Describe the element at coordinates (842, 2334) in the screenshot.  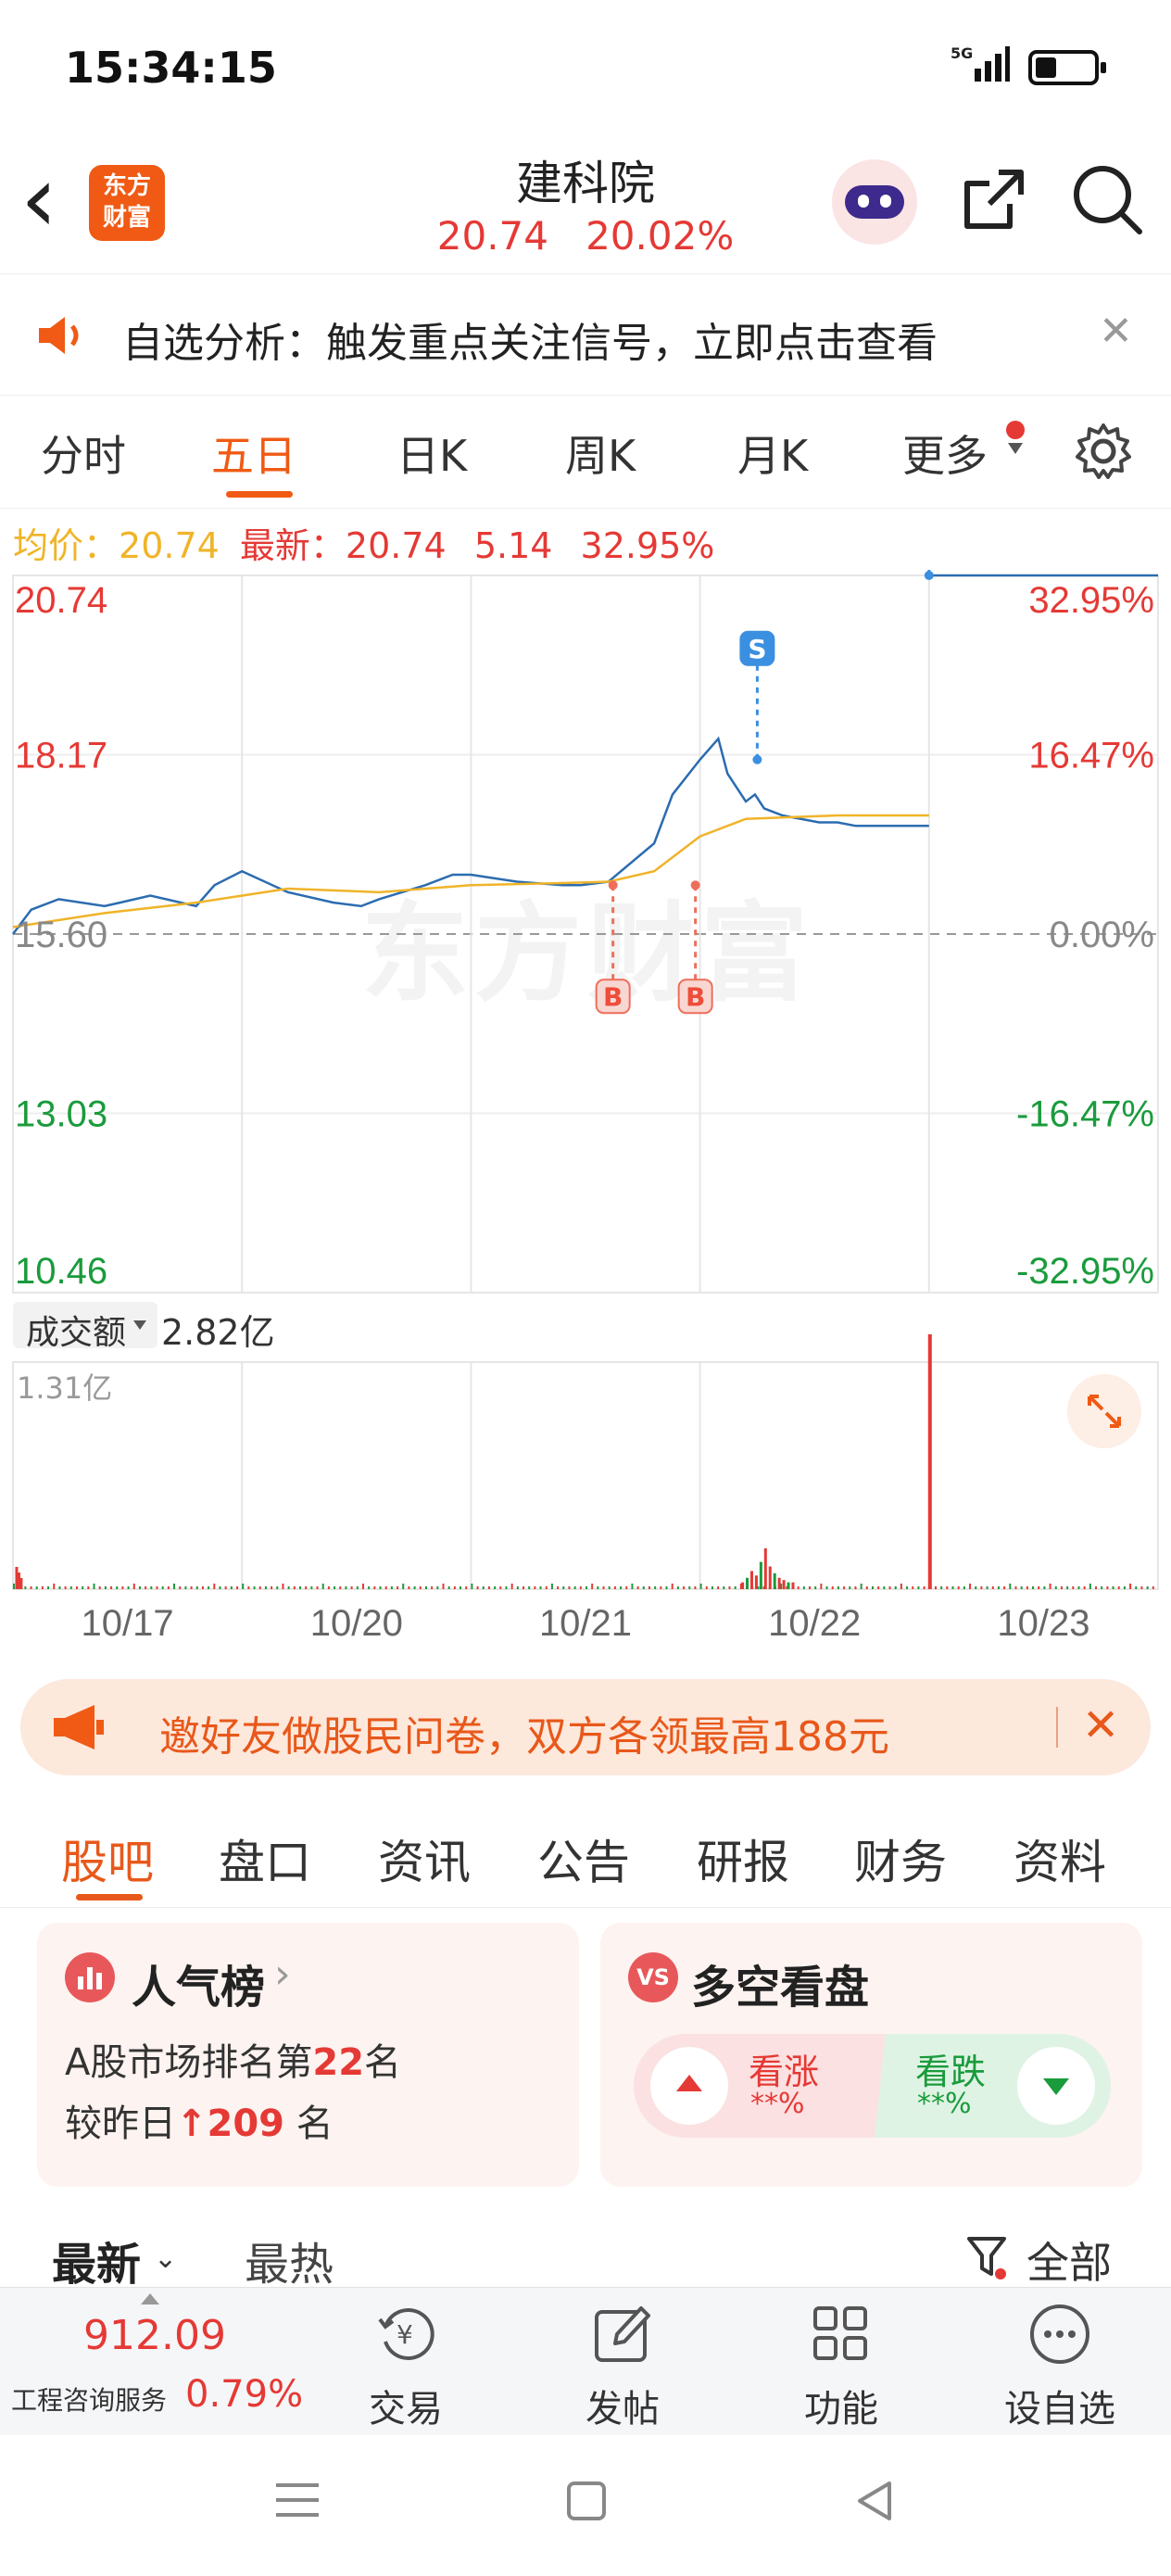
I see `function-grid-icon` at that location.